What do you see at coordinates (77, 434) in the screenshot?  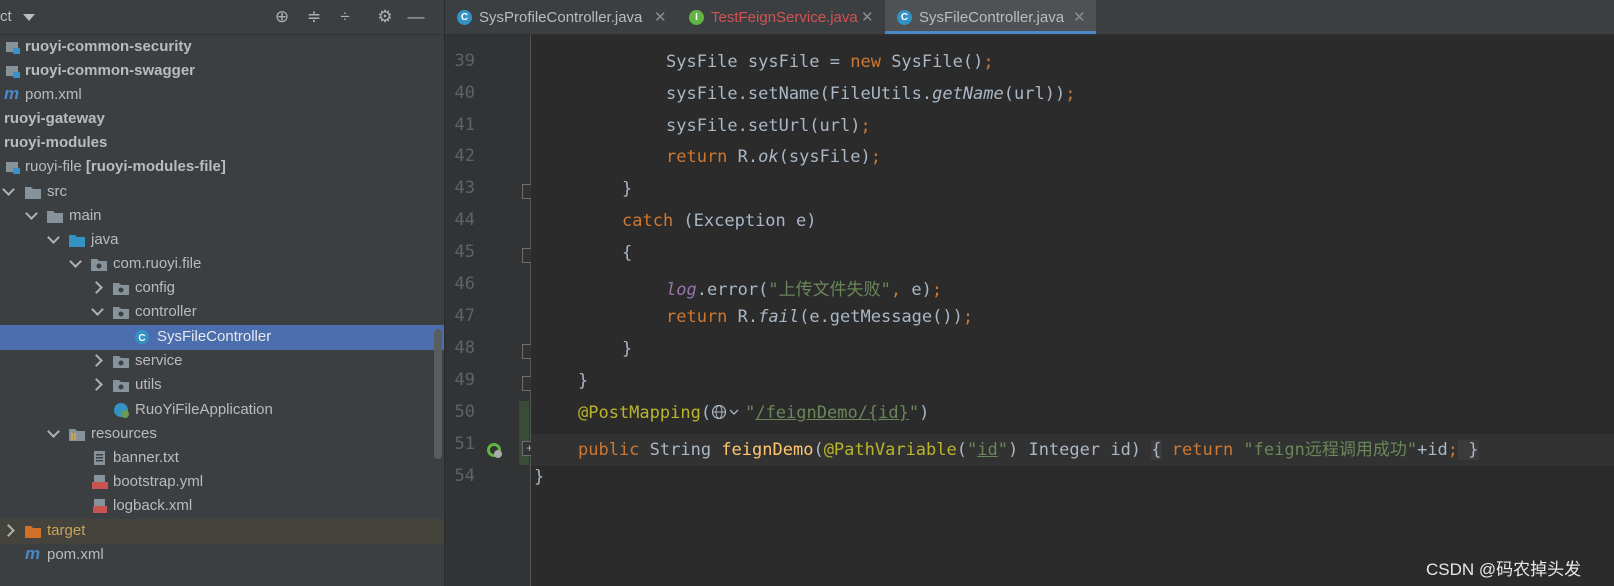 I see `resources-folder-icon` at bounding box center [77, 434].